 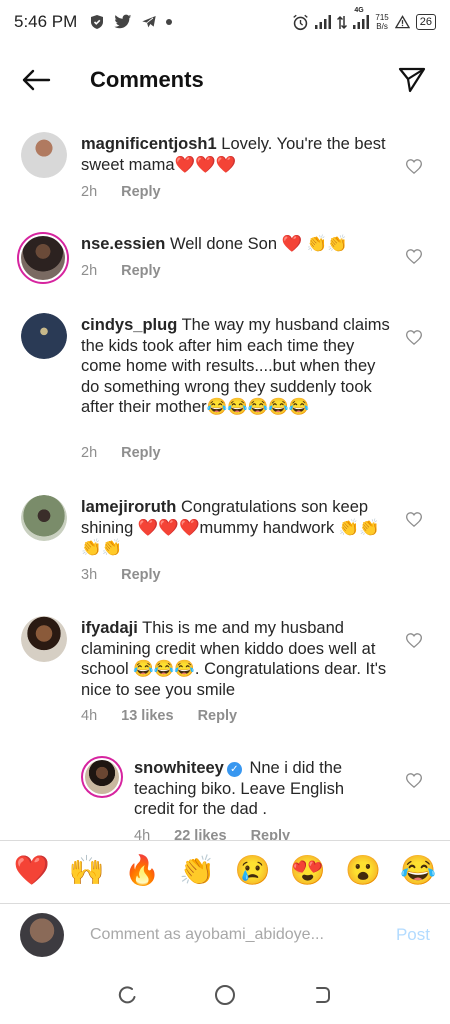 I want to click on system-nav-bar, so click(x=225, y=995).